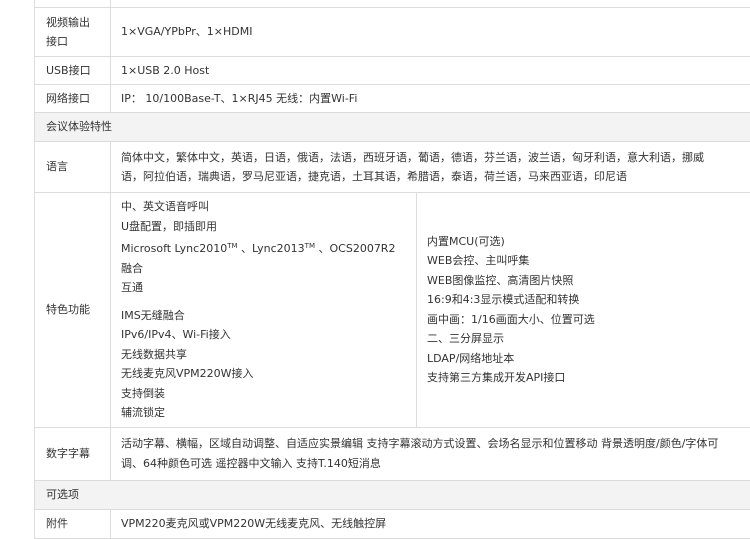  I want to click on feature-item: 无线数据共享, so click(263, 355).